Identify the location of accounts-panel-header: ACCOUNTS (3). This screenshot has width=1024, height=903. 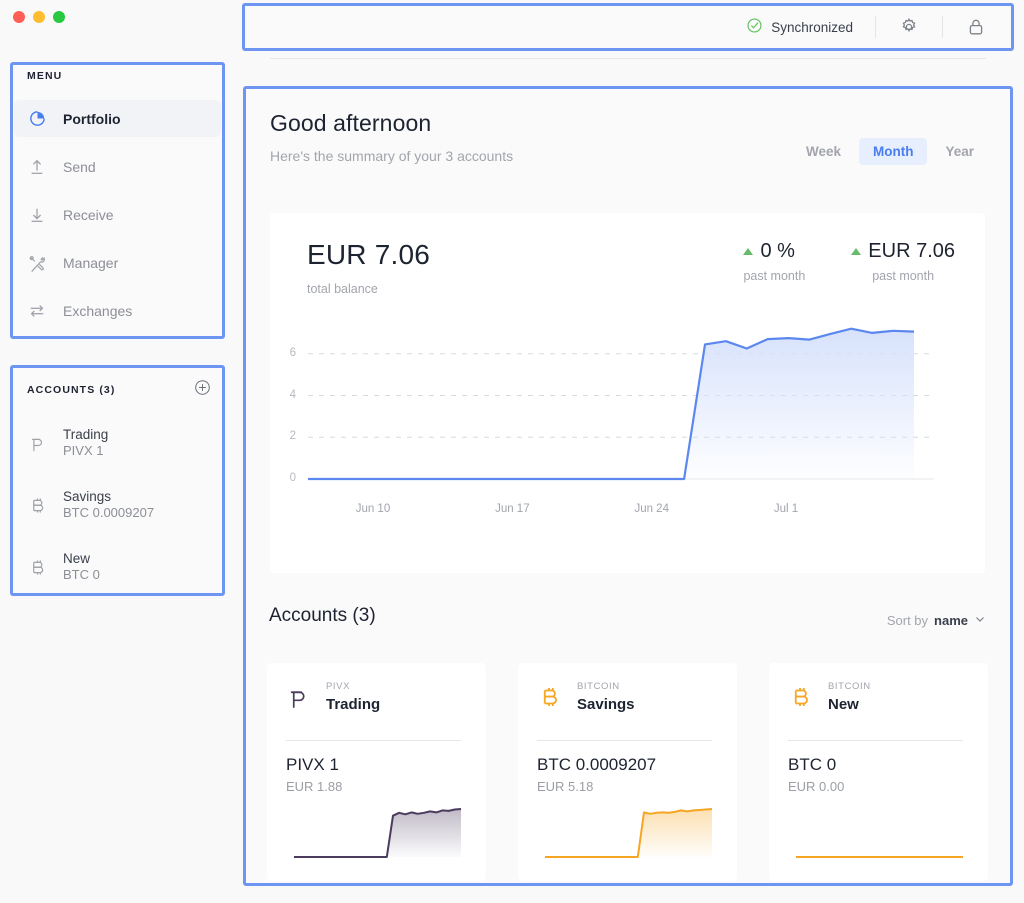
(119, 390).